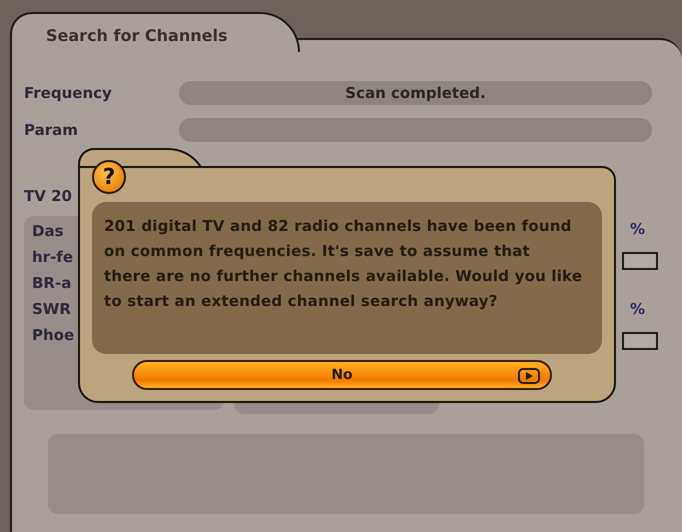 This screenshot has height=532, width=682. I want to click on window-title: Search for Channels, so click(137, 35).